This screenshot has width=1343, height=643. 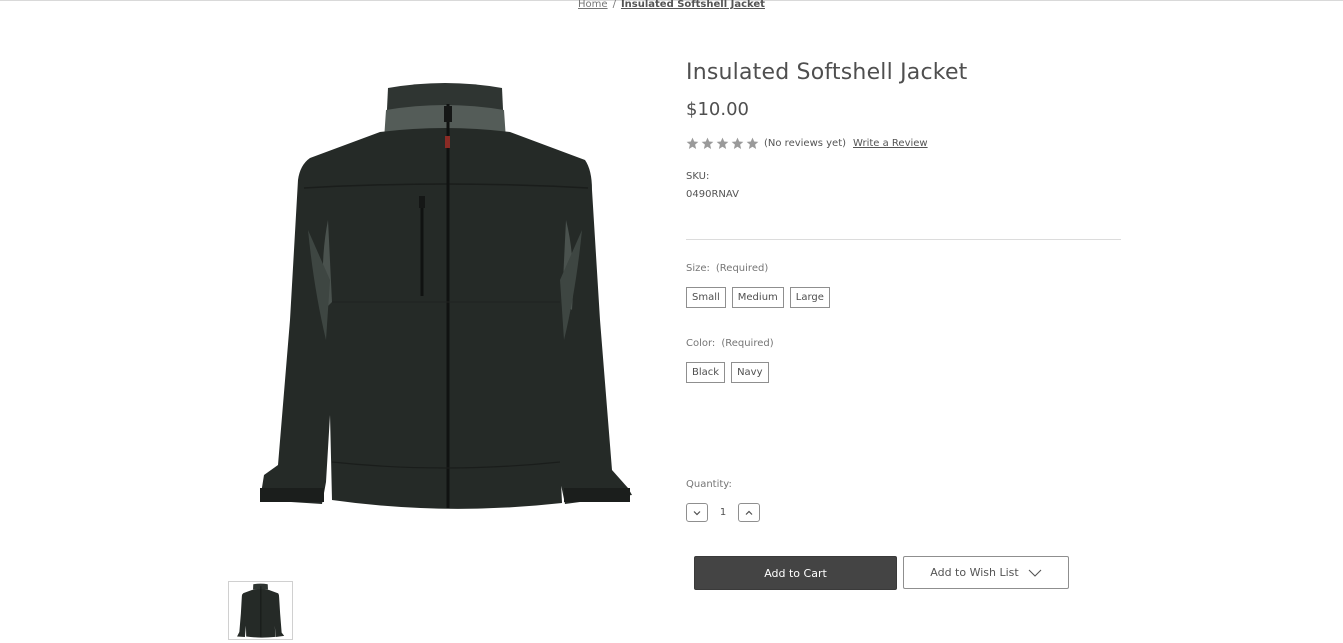 I want to click on quantity-increase-button, so click(x=749, y=512).